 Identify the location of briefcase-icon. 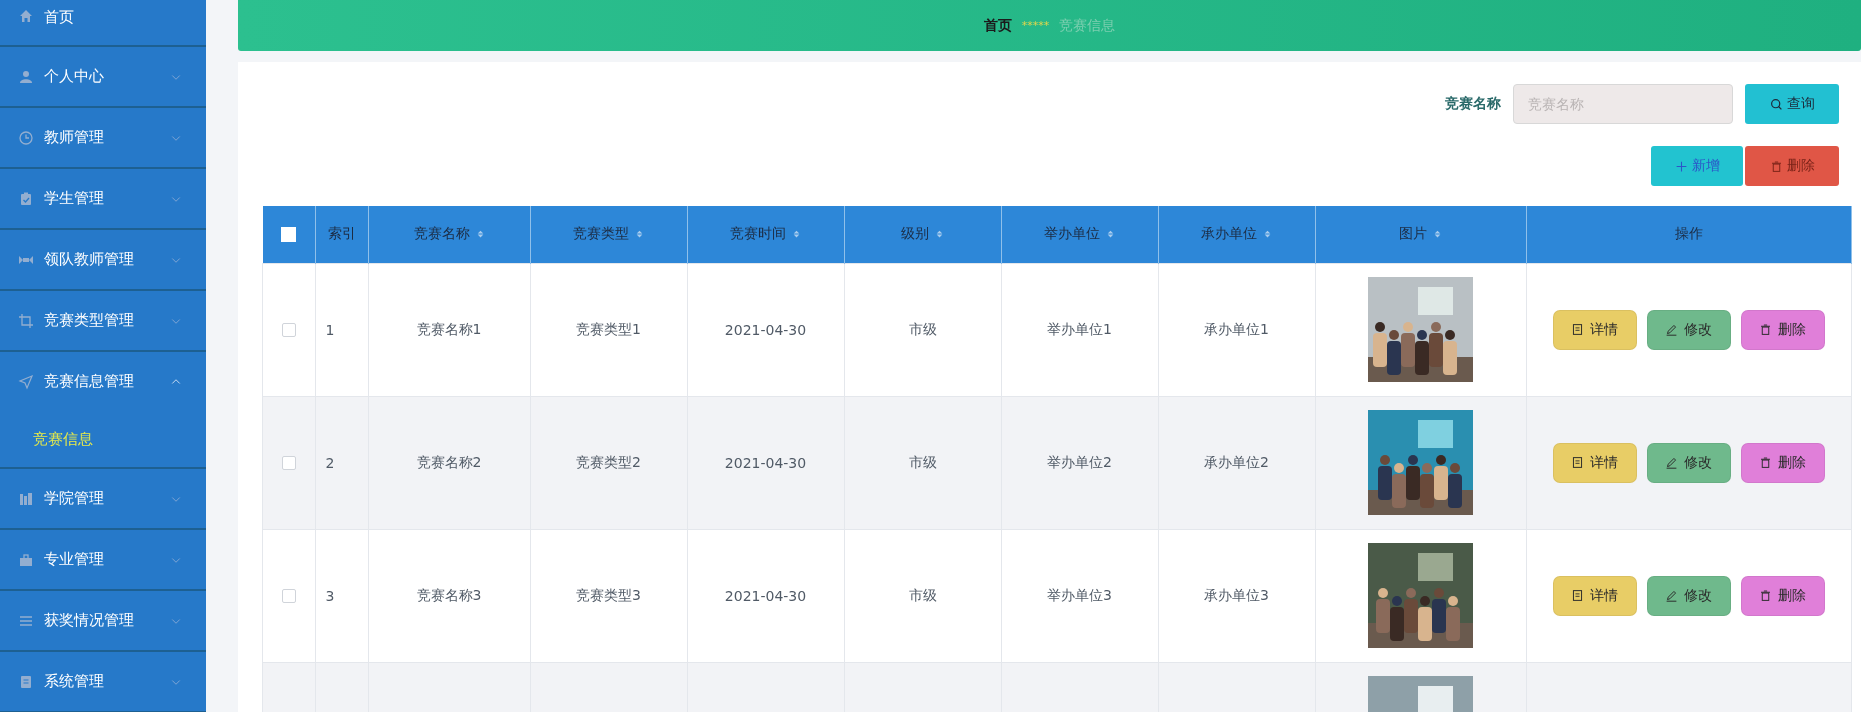
(26, 559).